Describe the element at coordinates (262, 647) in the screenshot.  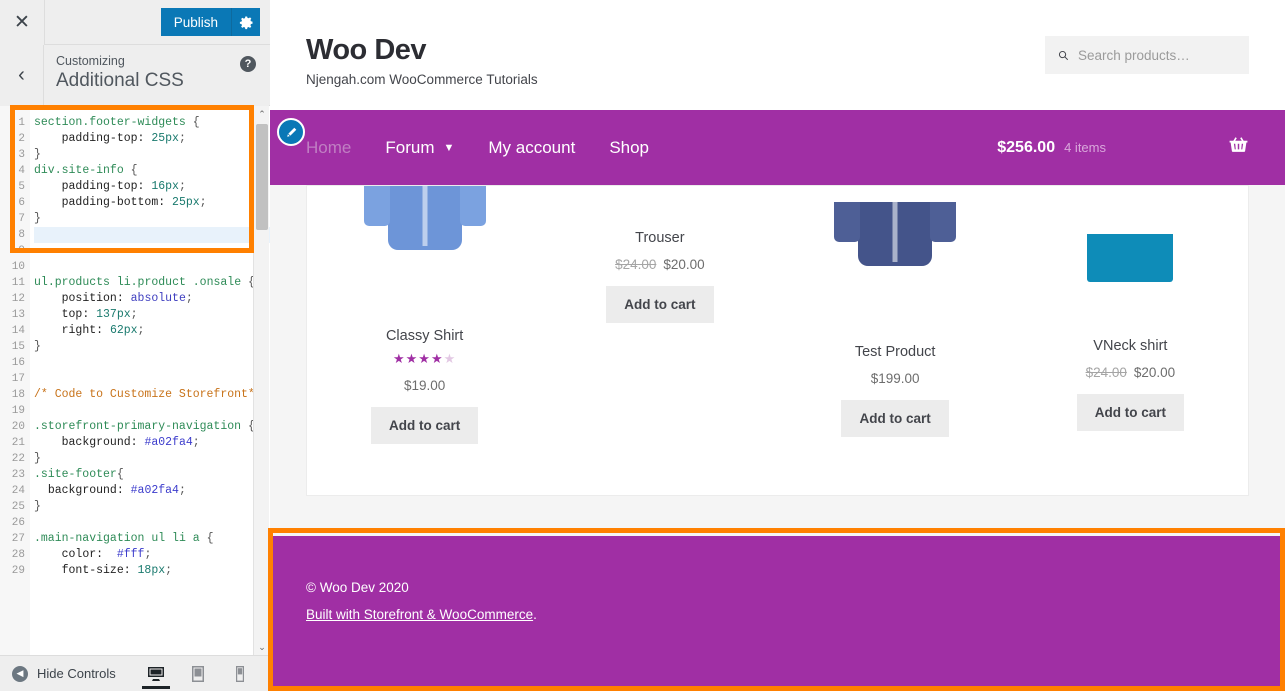
I see `scroll-down-arrow: ⌄` at that location.